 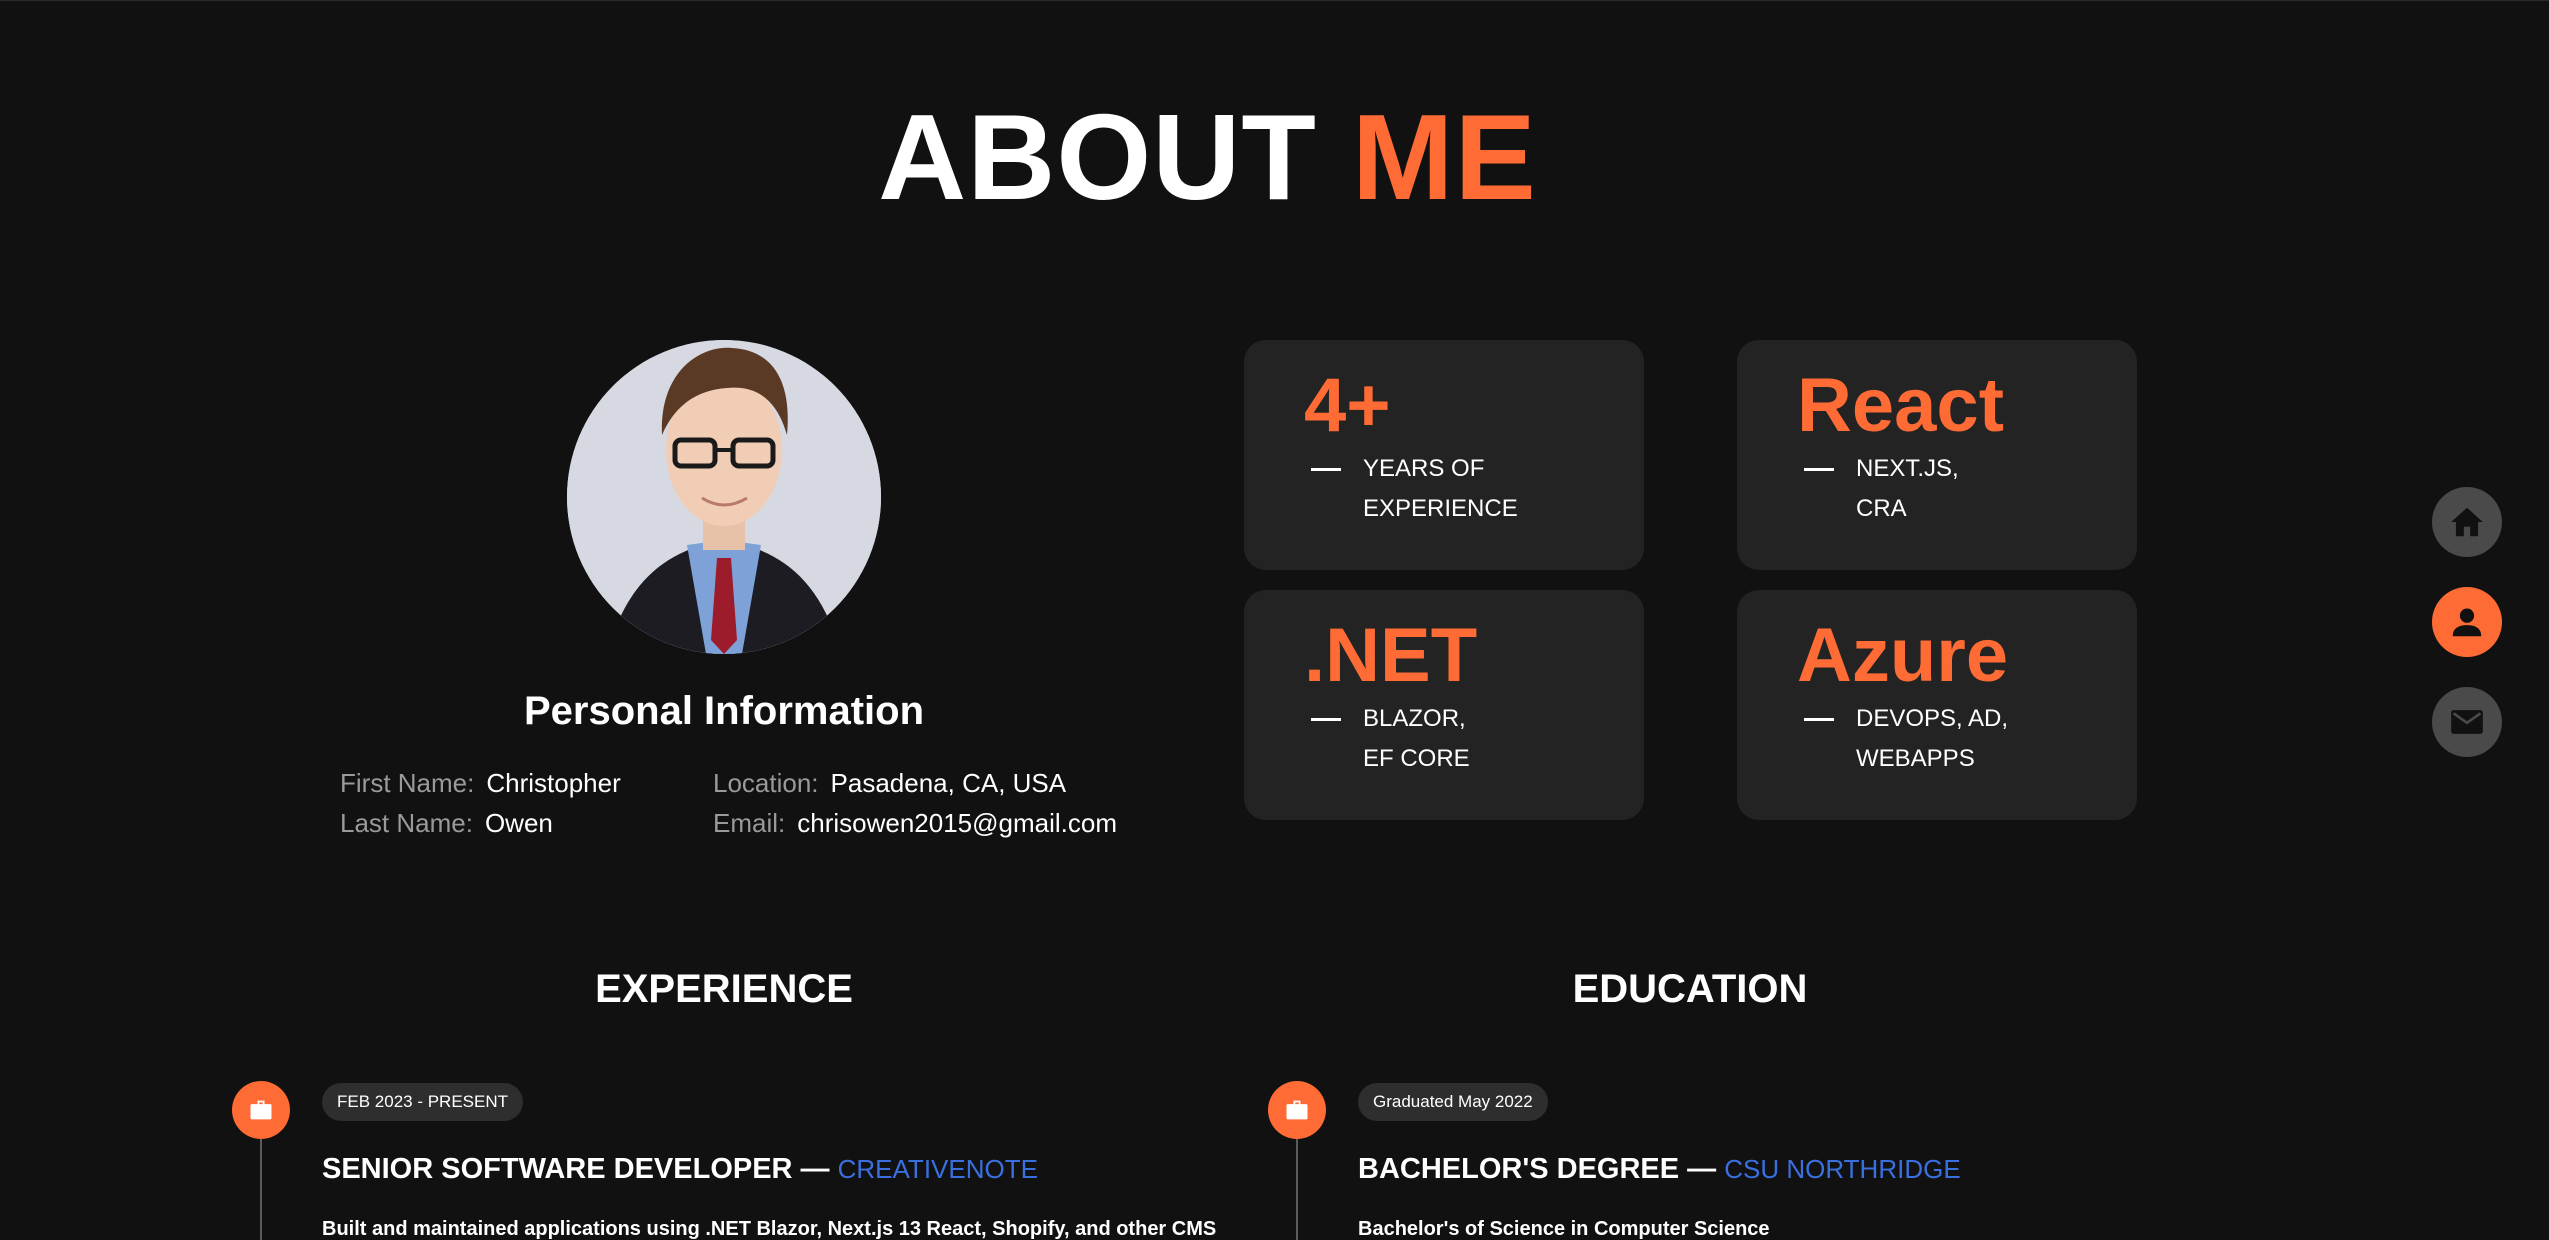 I want to click on stat-line-1: DEVOPS, AD,, so click(x=1932, y=718).